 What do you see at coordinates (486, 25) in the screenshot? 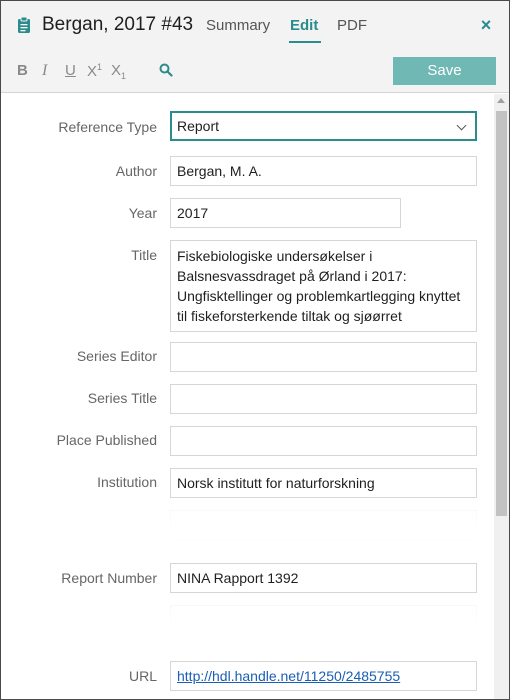
I see `close-icon: ×` at bounding box center [486, 25].